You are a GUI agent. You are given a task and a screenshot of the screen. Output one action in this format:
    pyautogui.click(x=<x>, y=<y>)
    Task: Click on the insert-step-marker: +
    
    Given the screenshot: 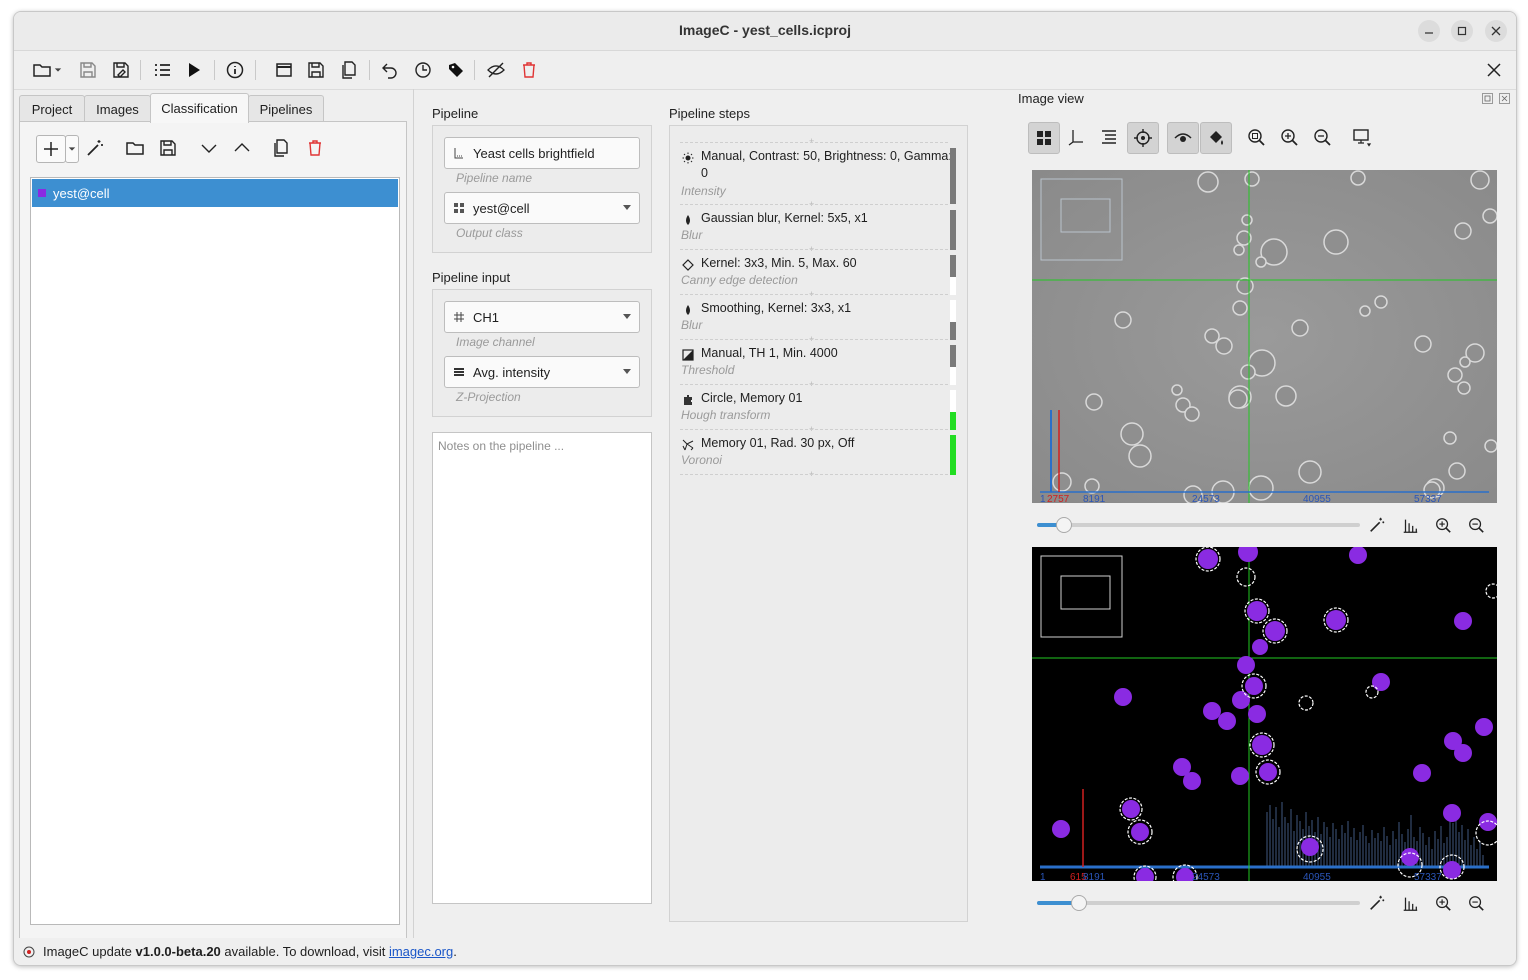 What is the action you would take?
    pyautogui.click(x=811, y=141)
    